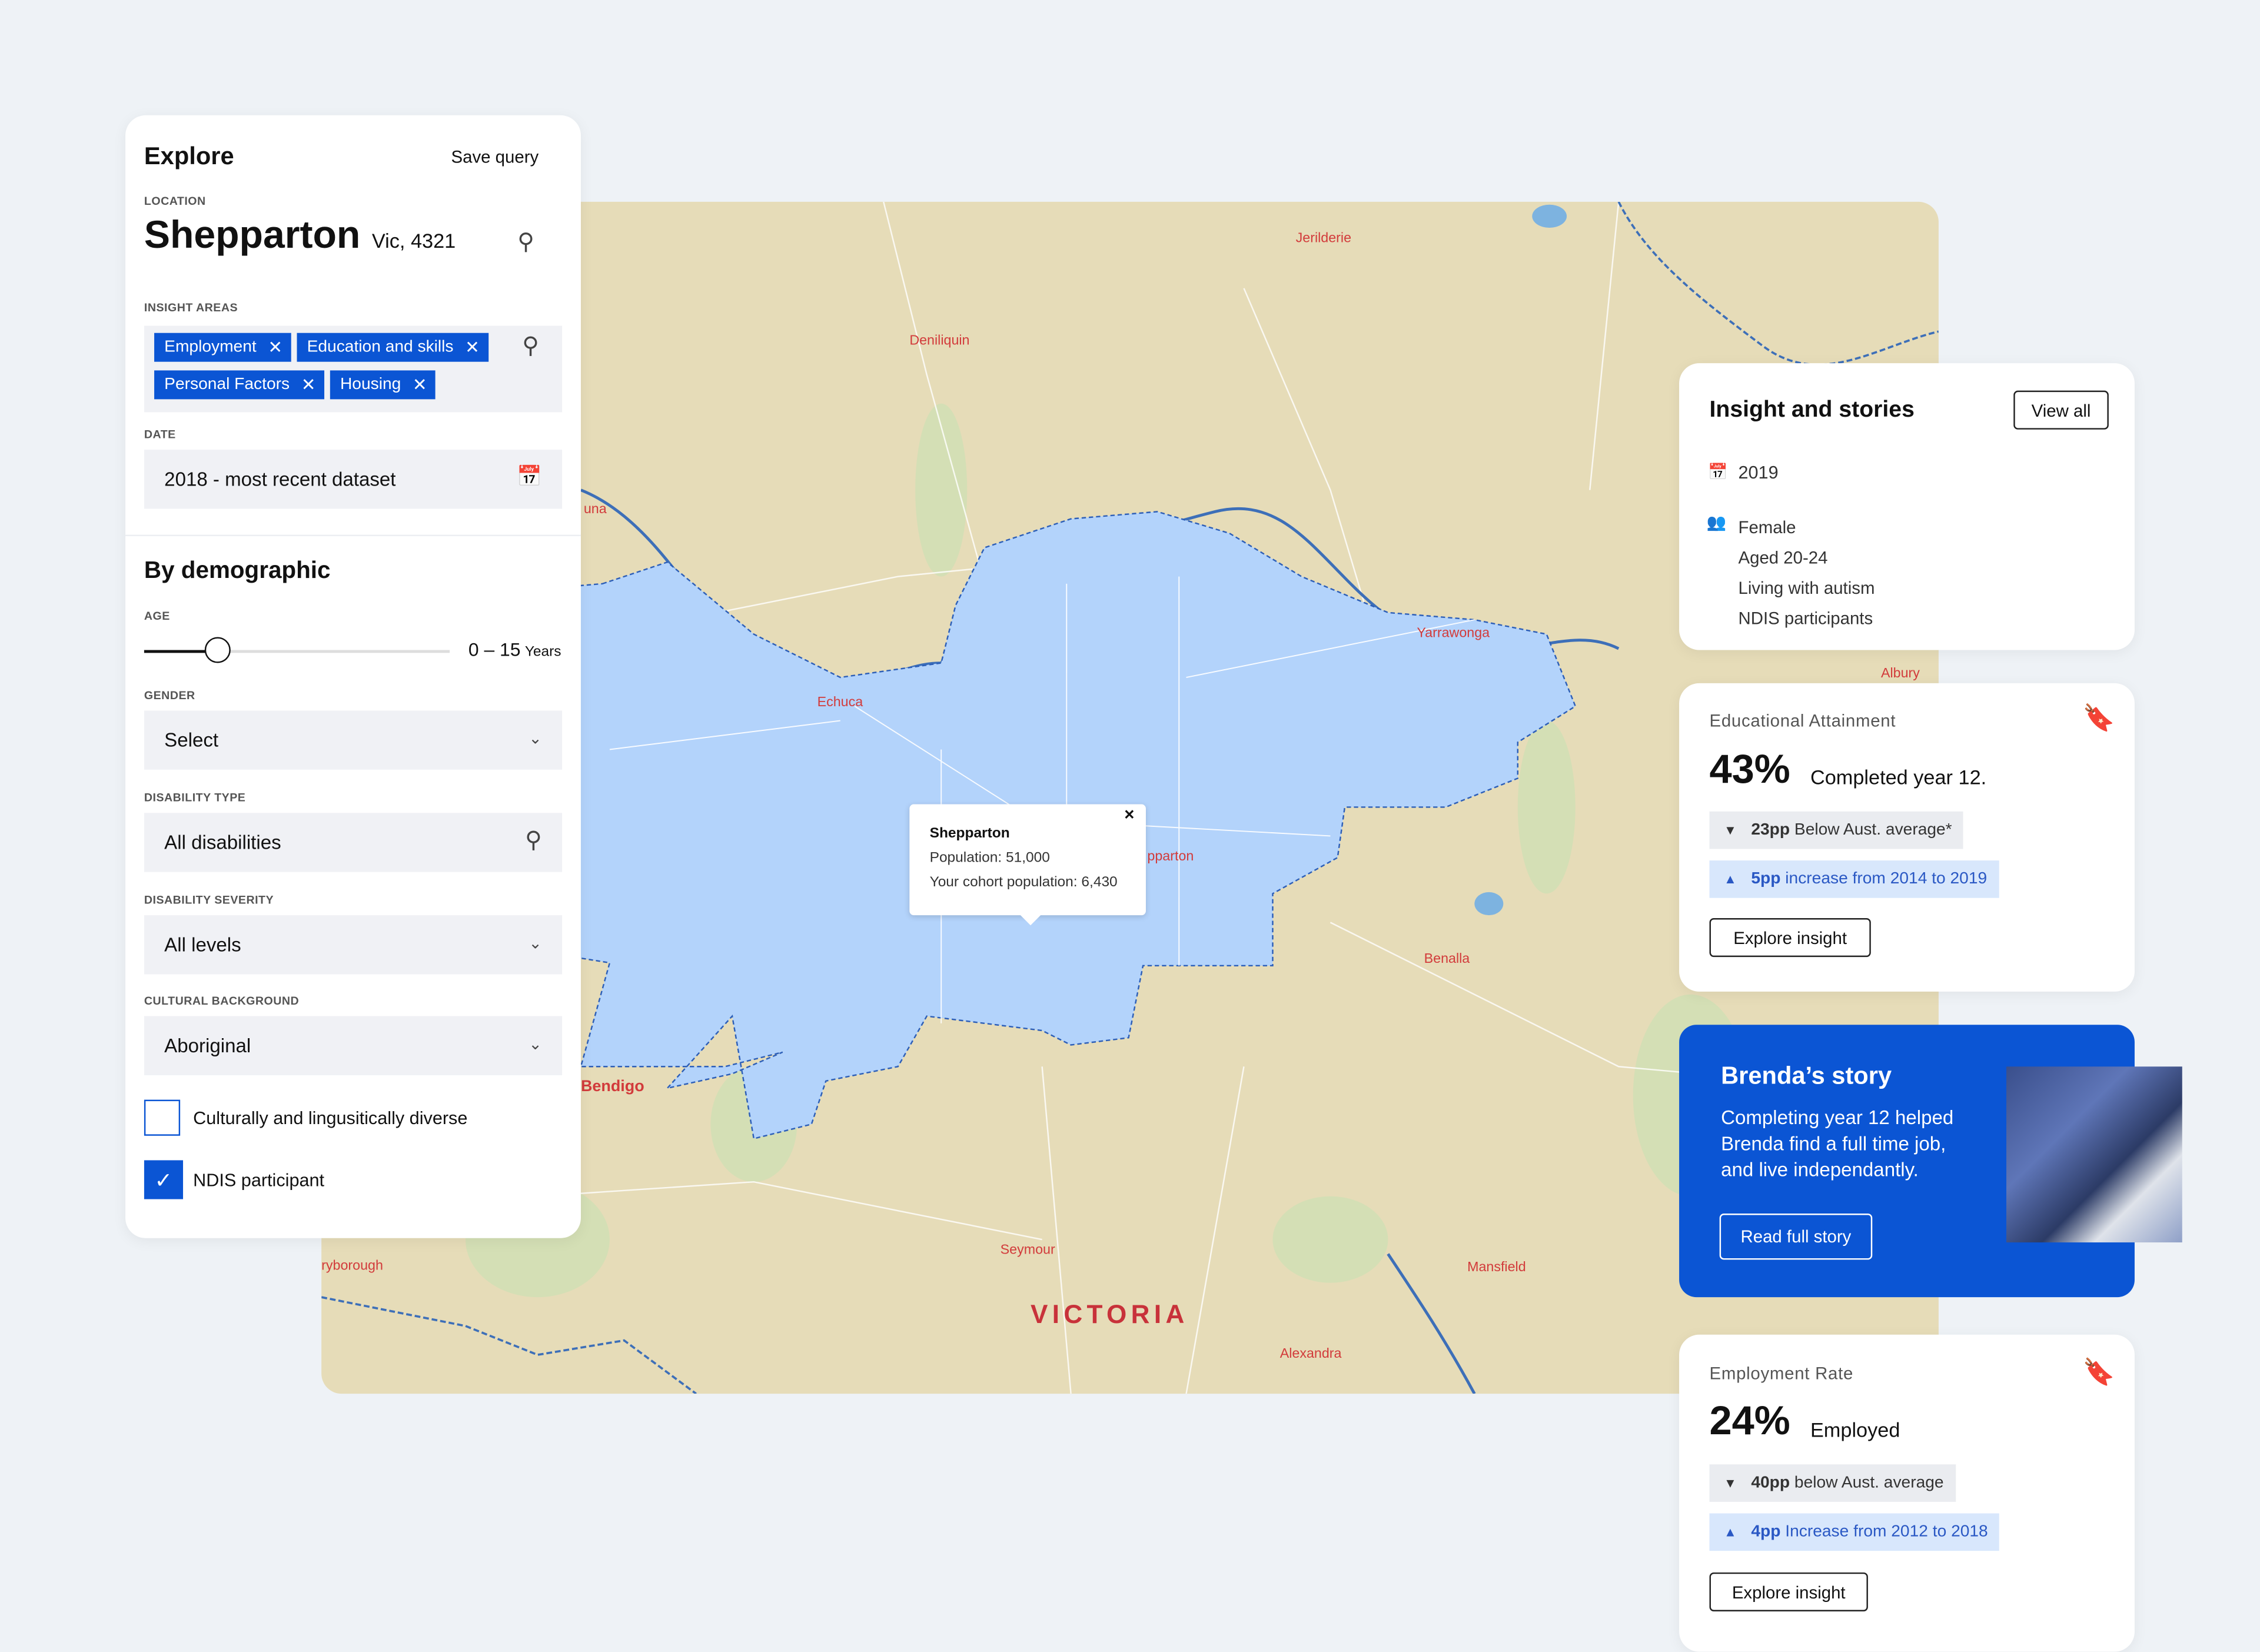 The height and width of the screenshot is (1652, 2260). What do you see at coordinates (175, 201) in the screenshot?
I see `location-label: LOCATION` at bounding box center [175, 201].